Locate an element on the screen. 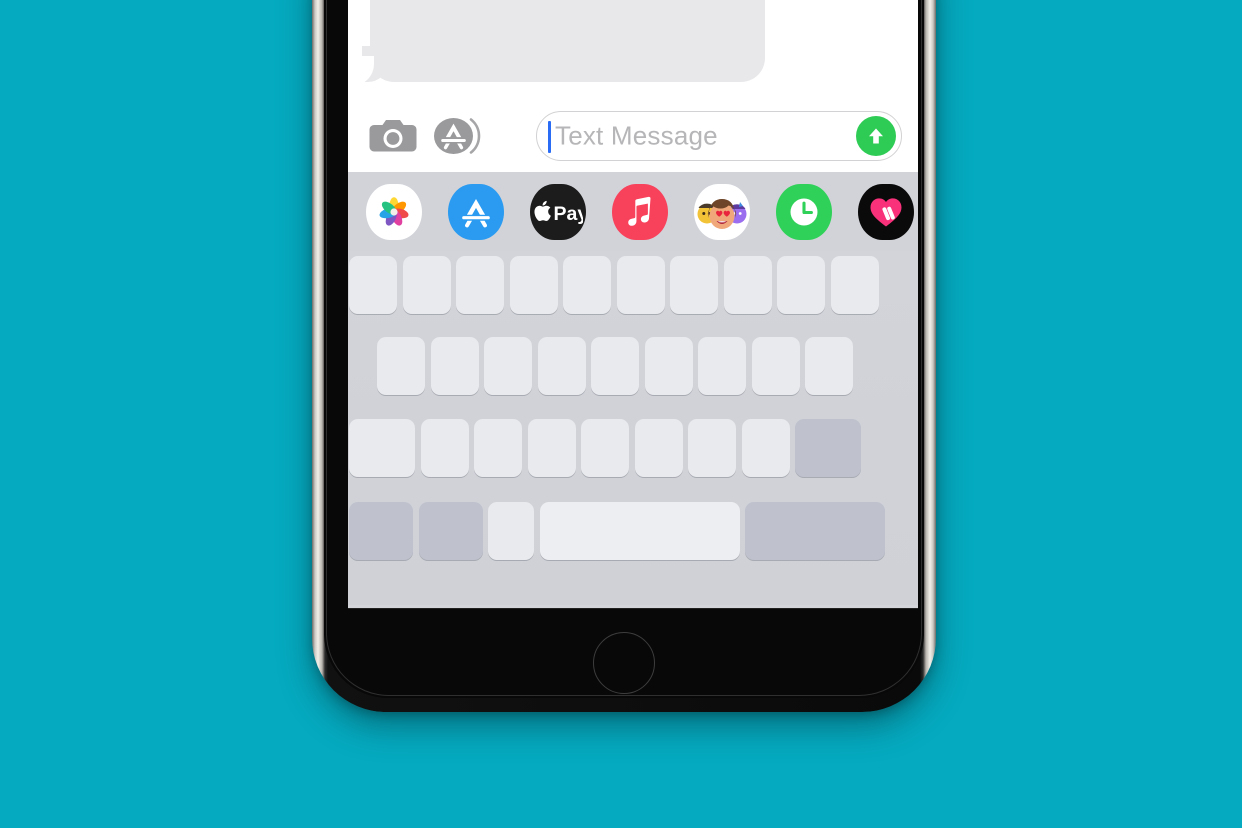 The image size is (1242, 828). key-return is located at coordinates (815, 531).